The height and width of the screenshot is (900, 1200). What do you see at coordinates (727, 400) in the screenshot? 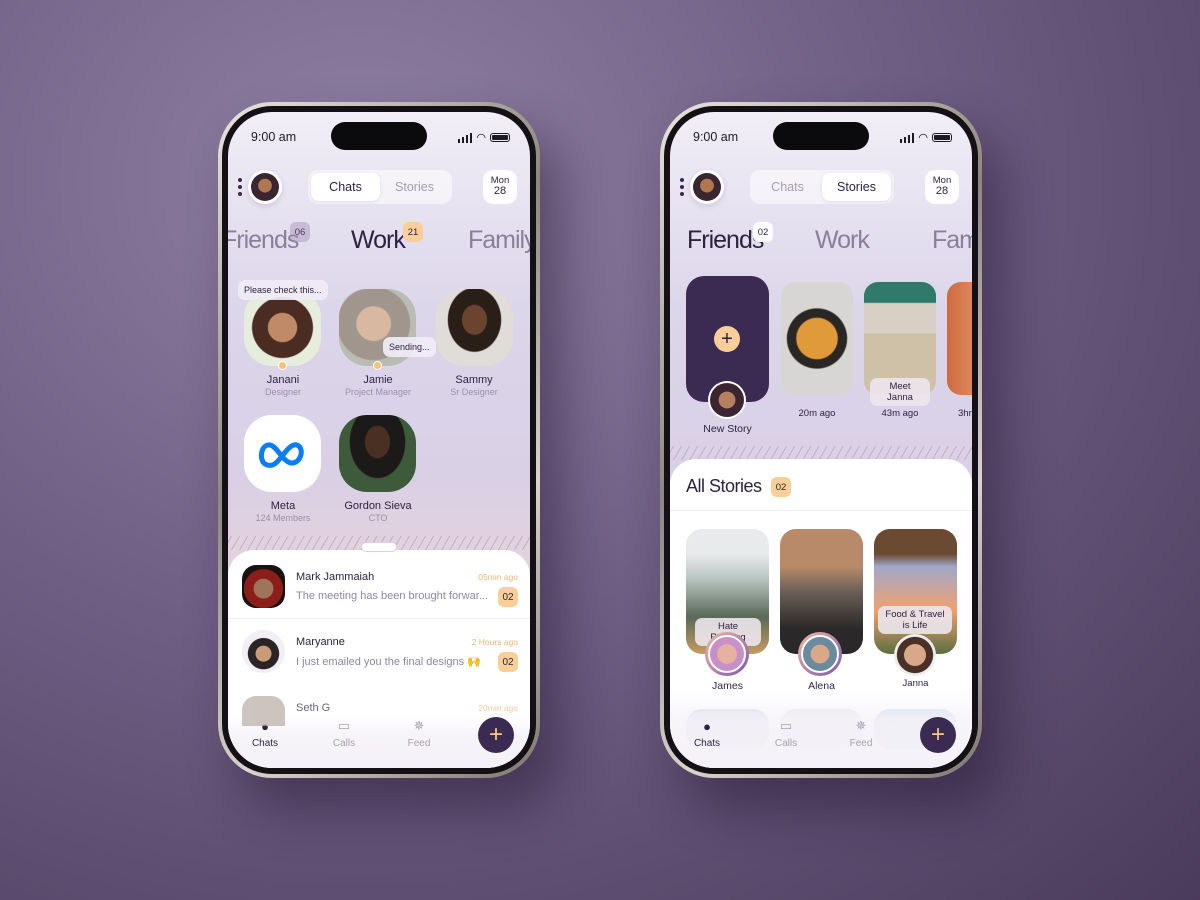
I see `my-avatar` at bounding box center [727, 400].